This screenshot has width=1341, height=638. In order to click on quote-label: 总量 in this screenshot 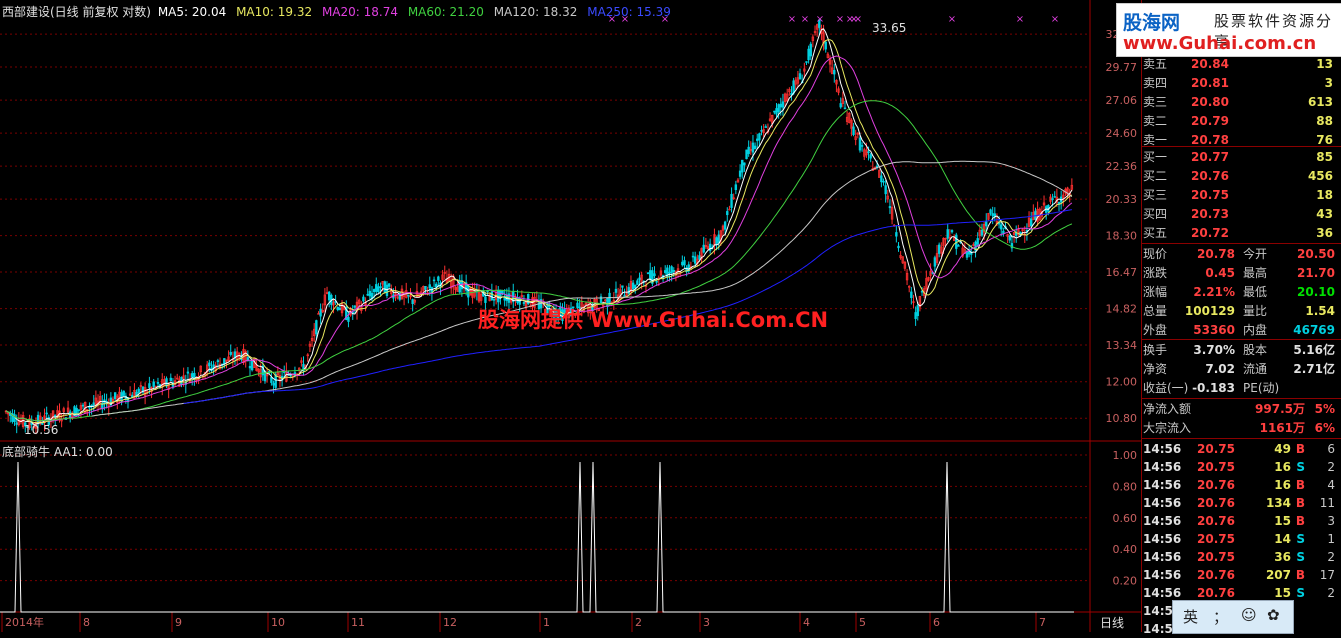, I will do `click(1155, 311)`.